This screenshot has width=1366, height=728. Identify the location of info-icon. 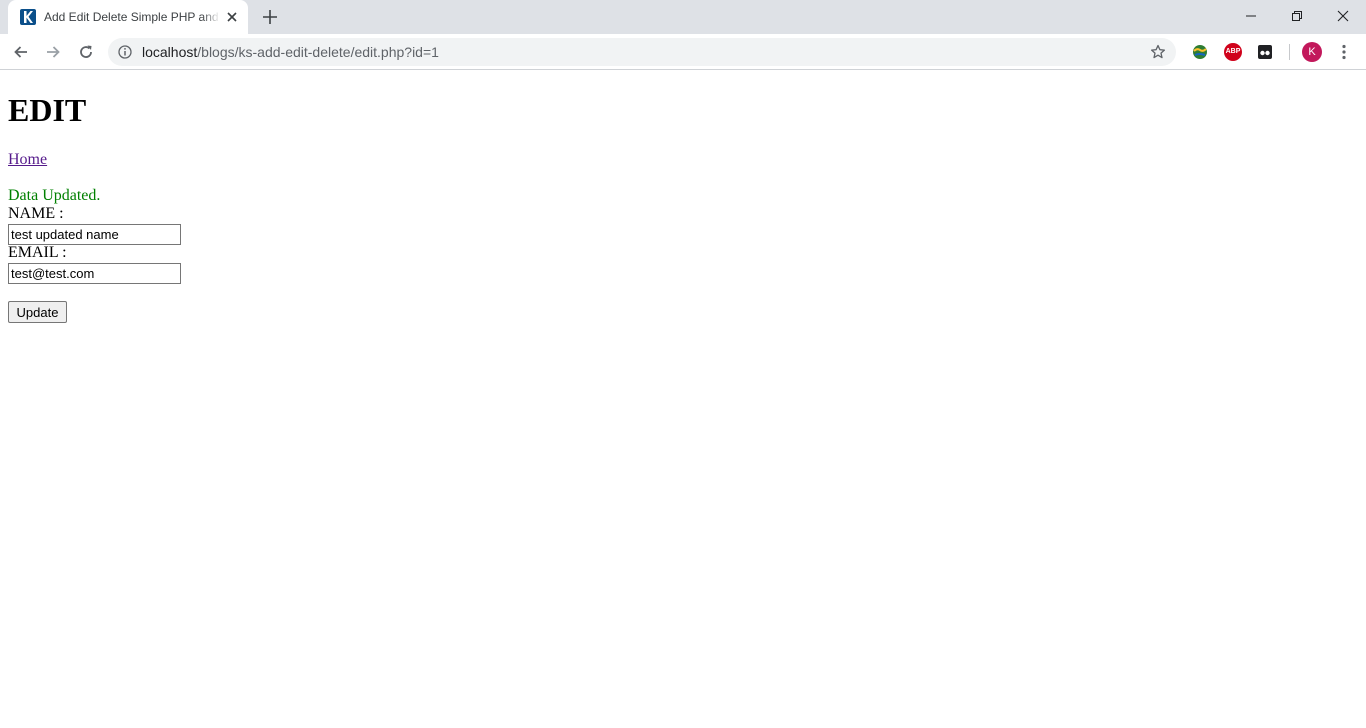
(125, 52).